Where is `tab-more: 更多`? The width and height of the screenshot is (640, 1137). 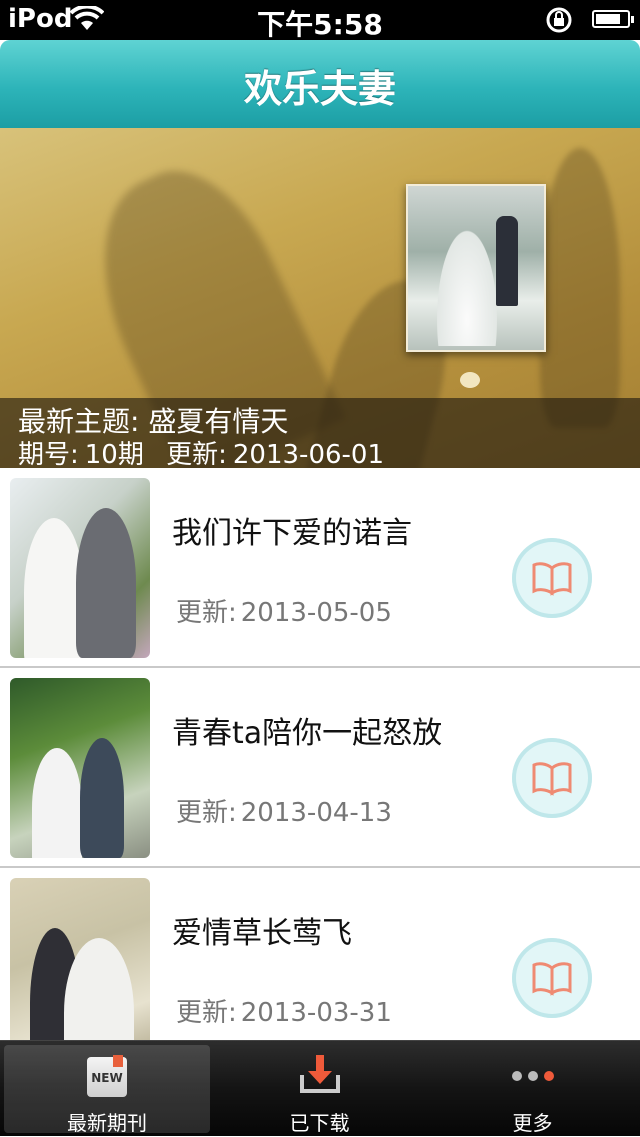 tab-more: 更多 is located at coordinates (532, 1089).